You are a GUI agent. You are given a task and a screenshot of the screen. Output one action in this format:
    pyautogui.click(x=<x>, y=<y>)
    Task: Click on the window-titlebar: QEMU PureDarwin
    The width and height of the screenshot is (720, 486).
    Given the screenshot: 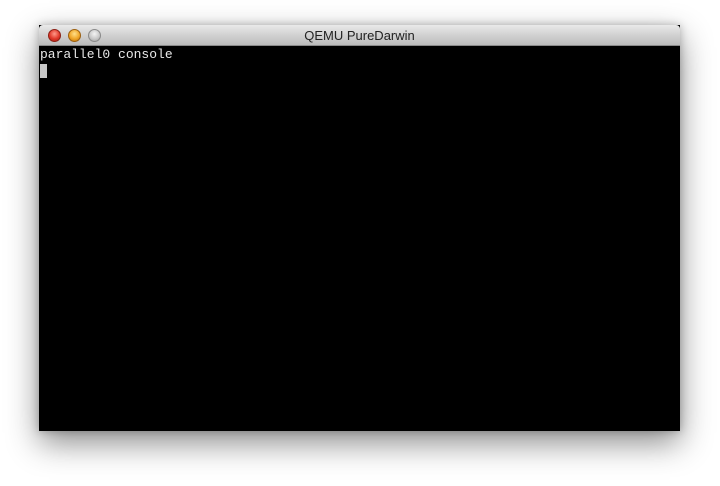 What is the action you would take?
    pyautogui.click(x=359, y=35)
    